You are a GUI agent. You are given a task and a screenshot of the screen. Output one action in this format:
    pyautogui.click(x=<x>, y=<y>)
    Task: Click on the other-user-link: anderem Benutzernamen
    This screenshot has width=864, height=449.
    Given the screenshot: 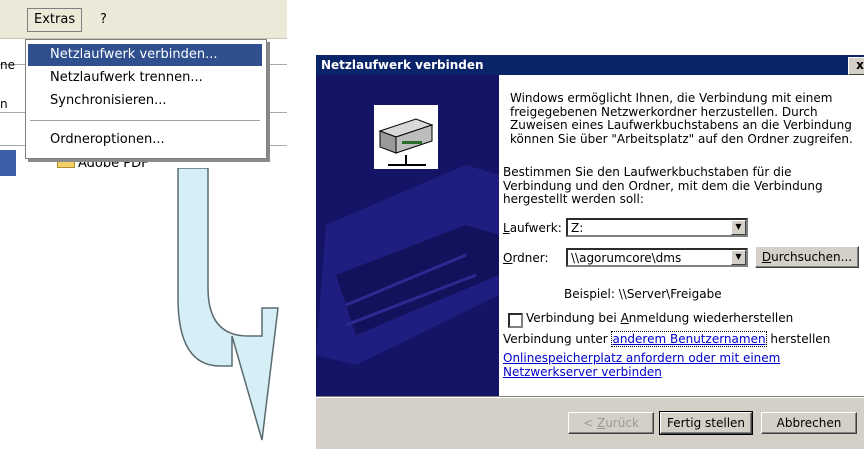 What is the action you would take?
    pyautogui.click(x=689, y=339)
    